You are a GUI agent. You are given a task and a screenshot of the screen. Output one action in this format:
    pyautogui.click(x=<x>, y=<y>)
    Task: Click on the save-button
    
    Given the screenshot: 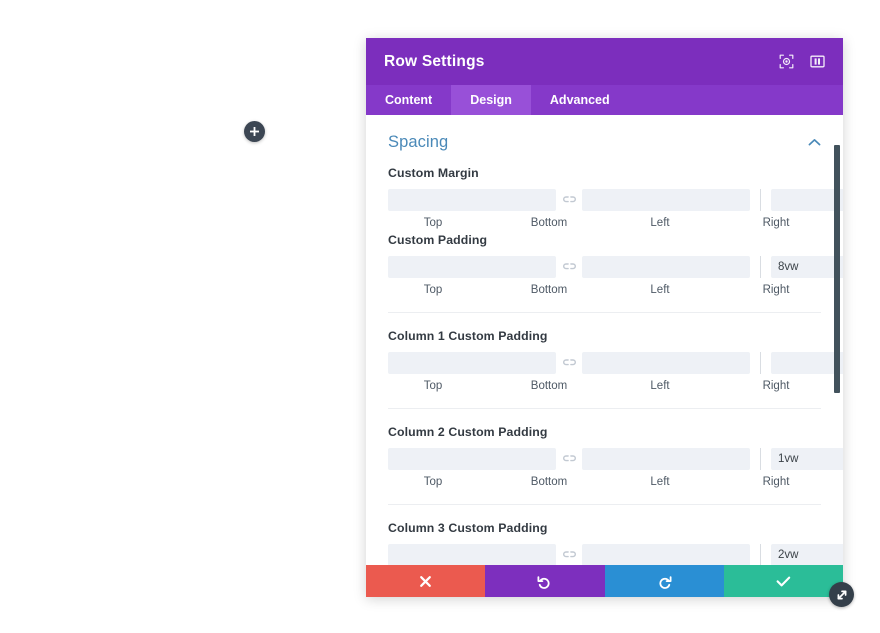 What is the action you would take?
    pyautogui.click(x=783, y=581)
    